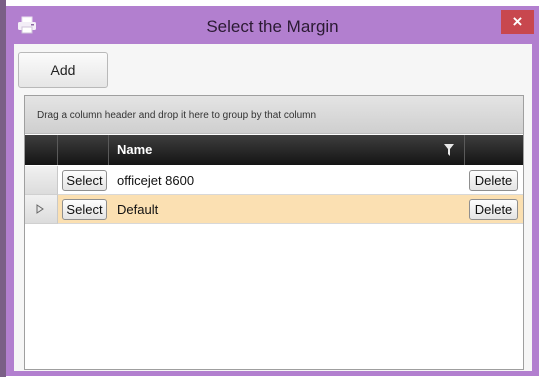  I want to click on close-button: ×, so click(517, 22).